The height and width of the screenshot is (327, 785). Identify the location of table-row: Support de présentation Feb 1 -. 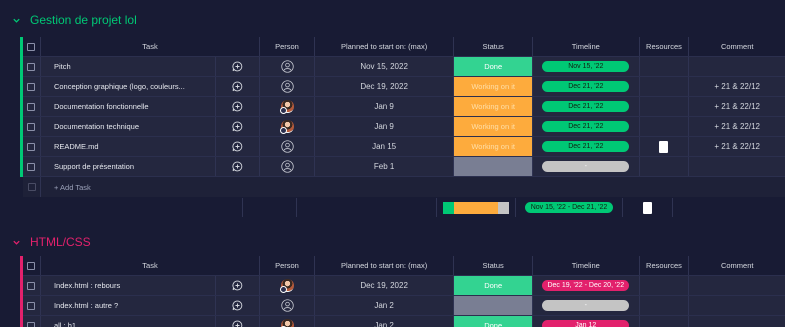
(404, 167).